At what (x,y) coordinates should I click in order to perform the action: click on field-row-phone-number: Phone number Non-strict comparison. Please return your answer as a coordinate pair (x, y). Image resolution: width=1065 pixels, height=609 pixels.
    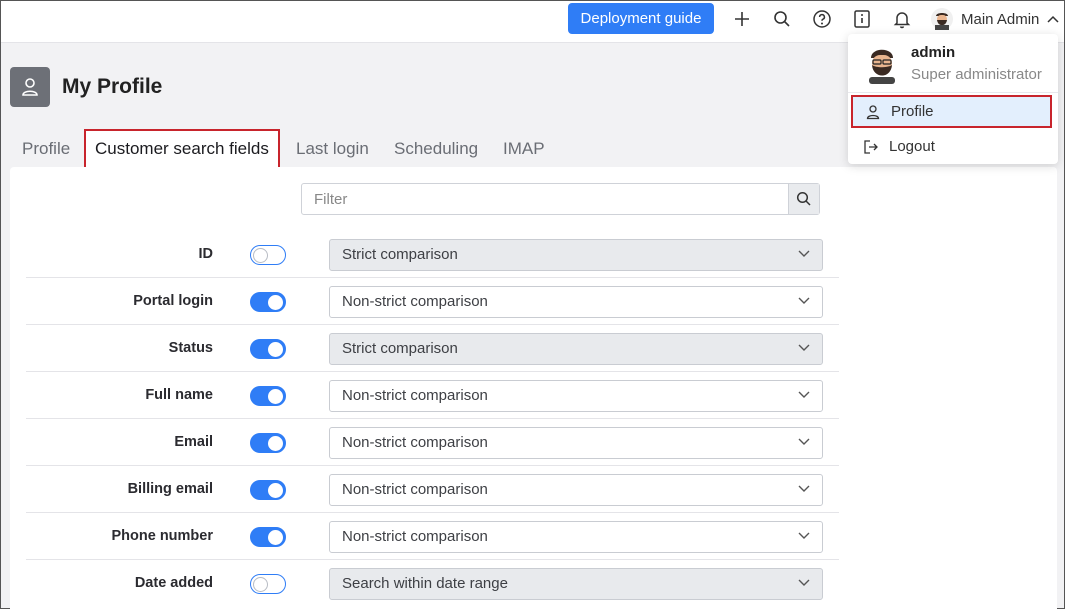
    Looking at the image, I should click on (432, 536).